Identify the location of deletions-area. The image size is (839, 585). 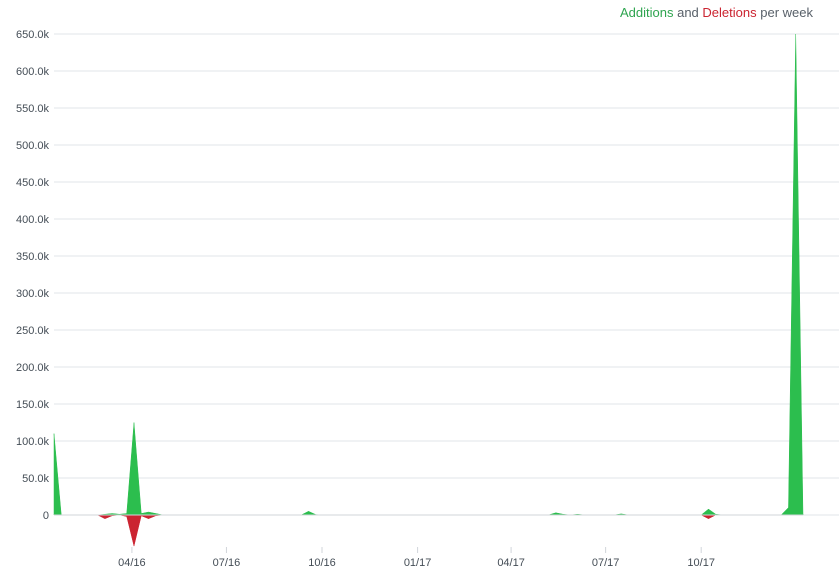
(428, 530).